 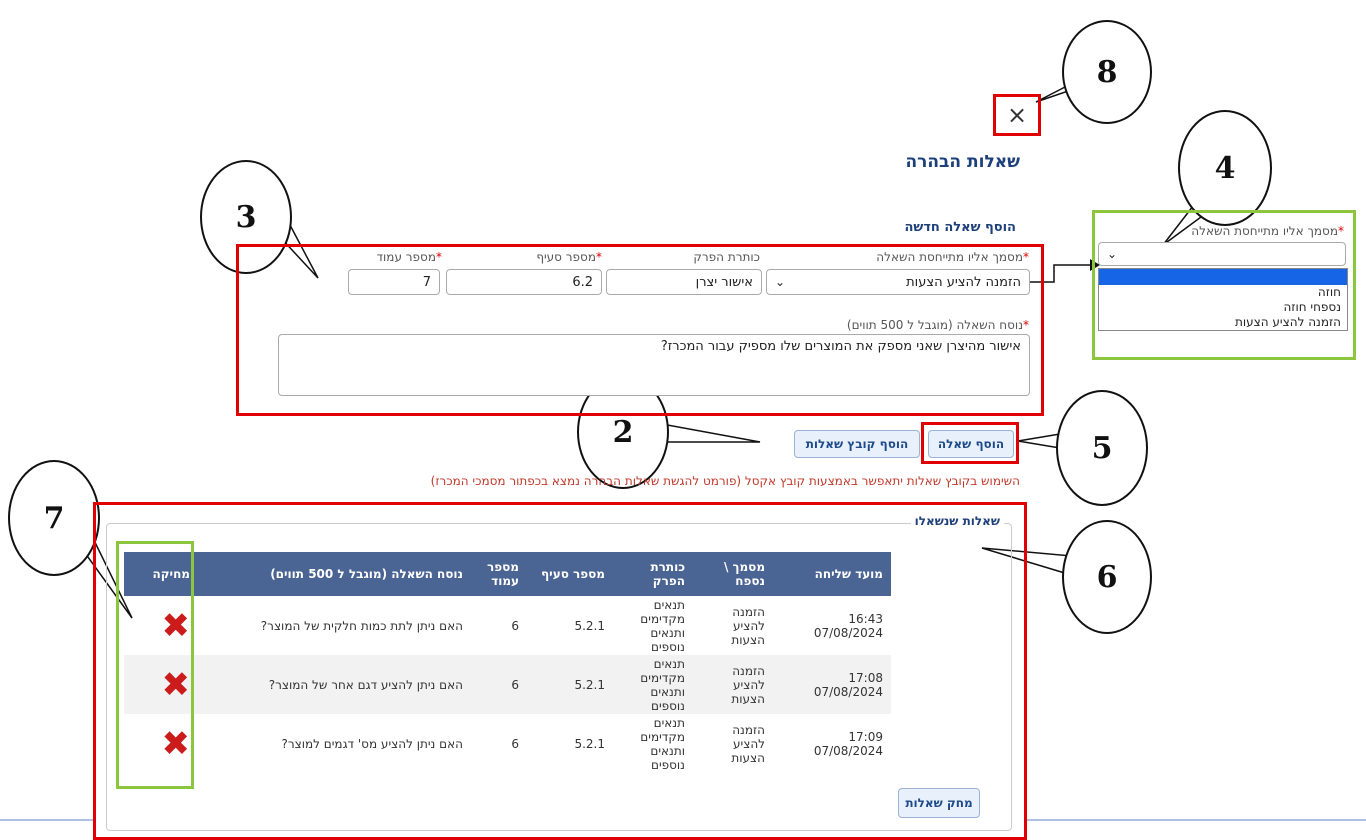 What do you see at coordinates (155, 665) in the screenshot?
I see `delete-column-highlight` at bounding box center [155, 665].